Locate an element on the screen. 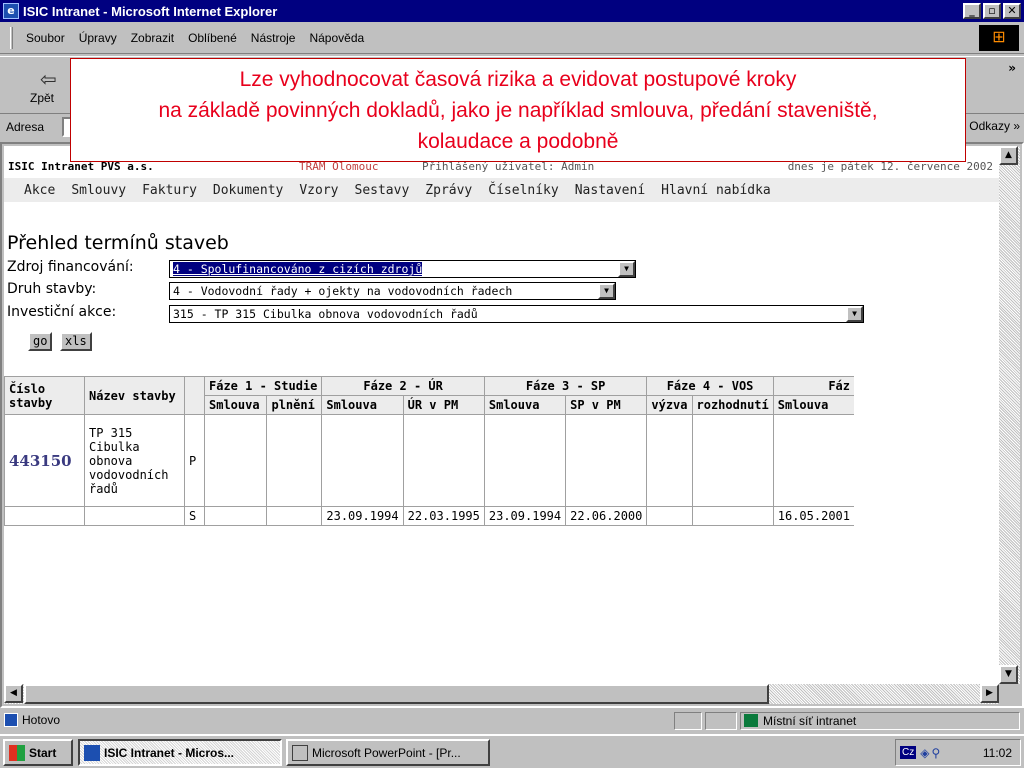 The width and height of the screenshot is (1024, 768). scroll-down-icon: ▼ is located at coordinates (1008, 674).